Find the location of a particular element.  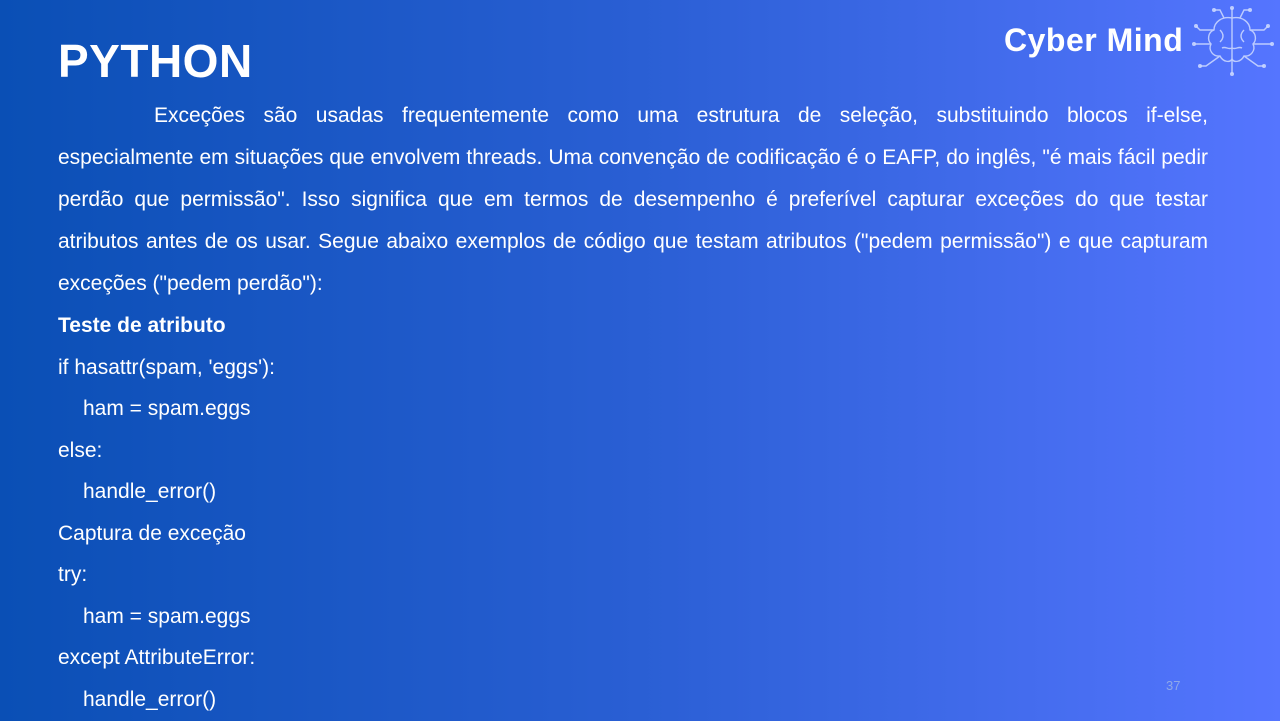

brain-circuit-icon is located at coordinates (1233, 41).